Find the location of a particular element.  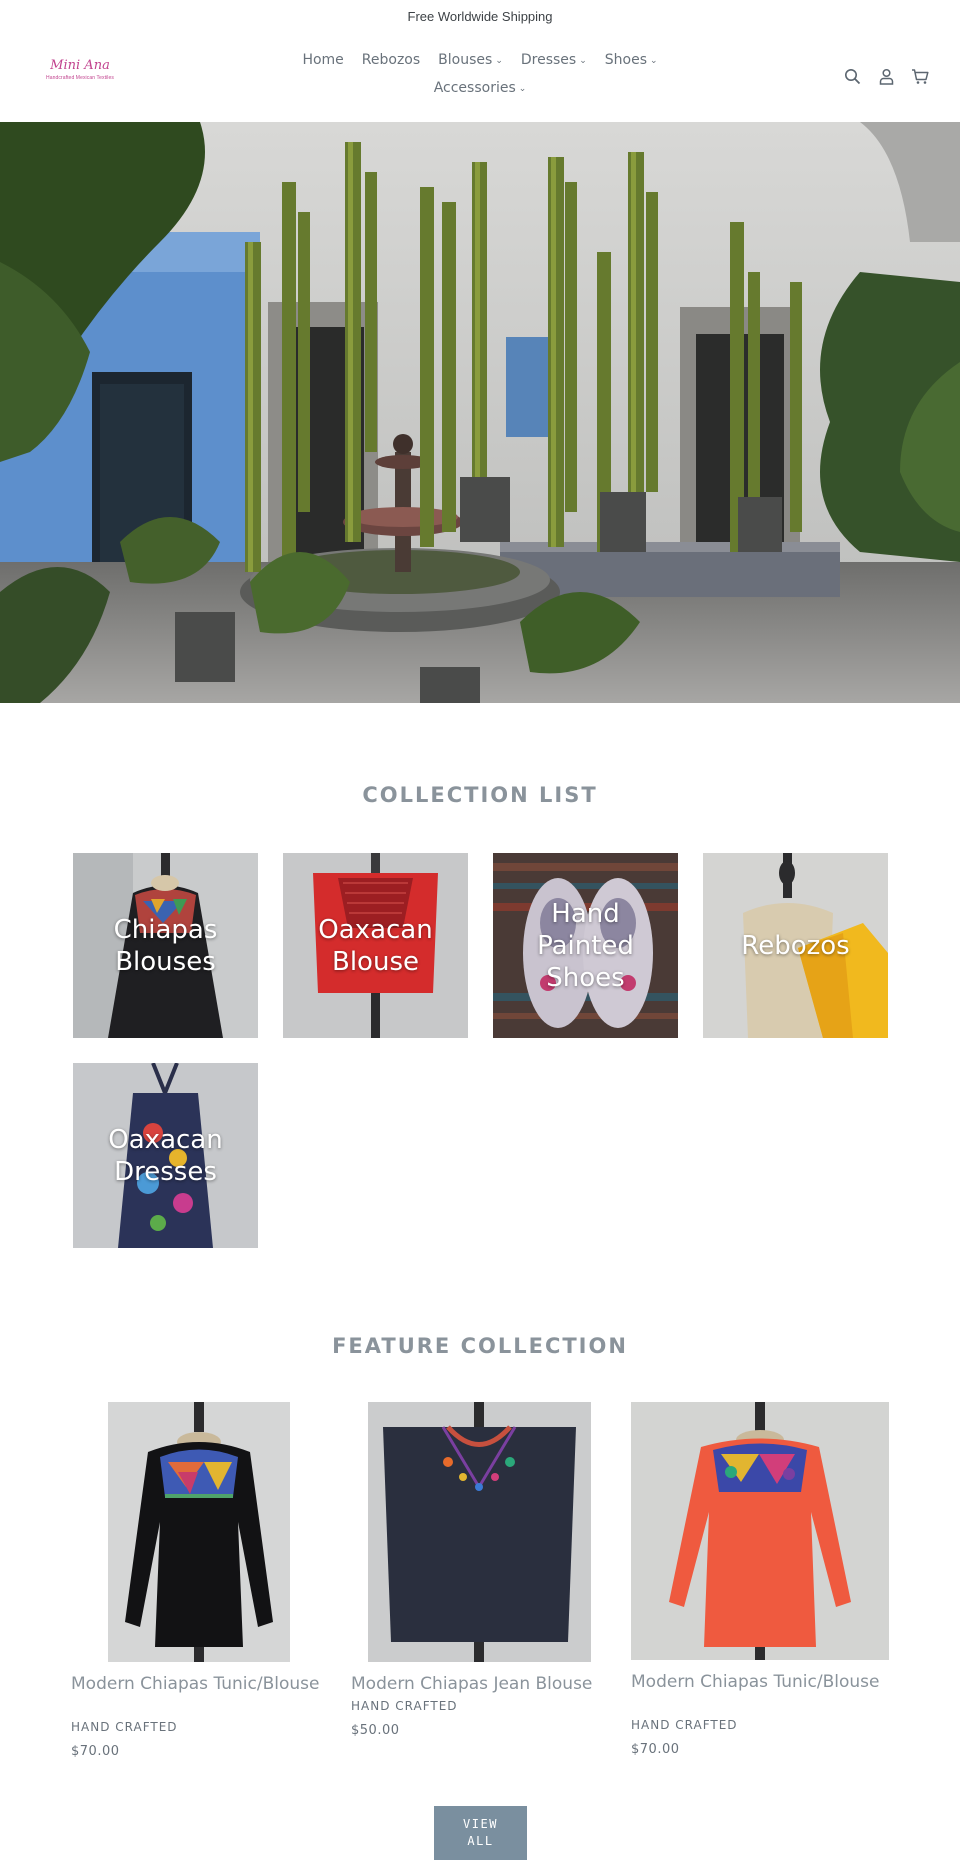

header-icons is located at coordinates (886, 76).